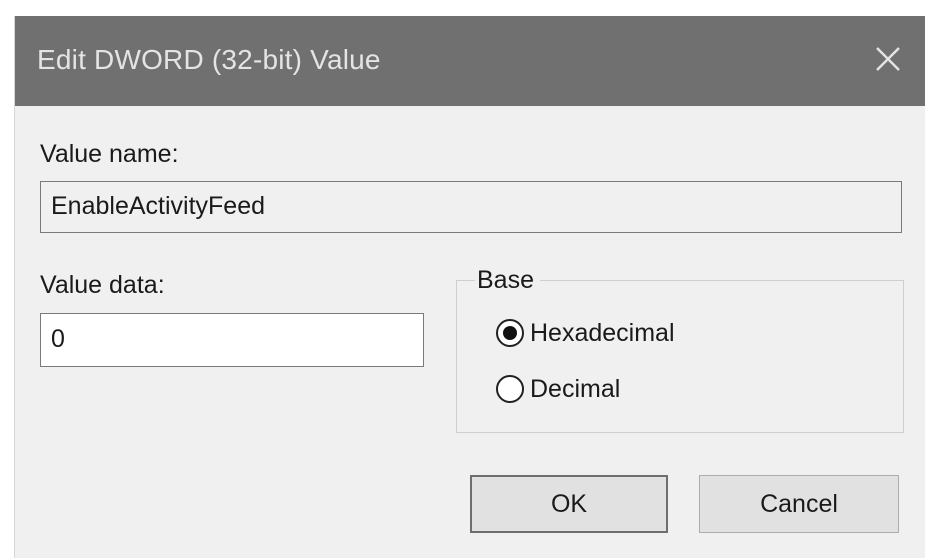  Describe the element at coordinates (680, 356) in the screenshot. I see `base-groupbox` at that location.